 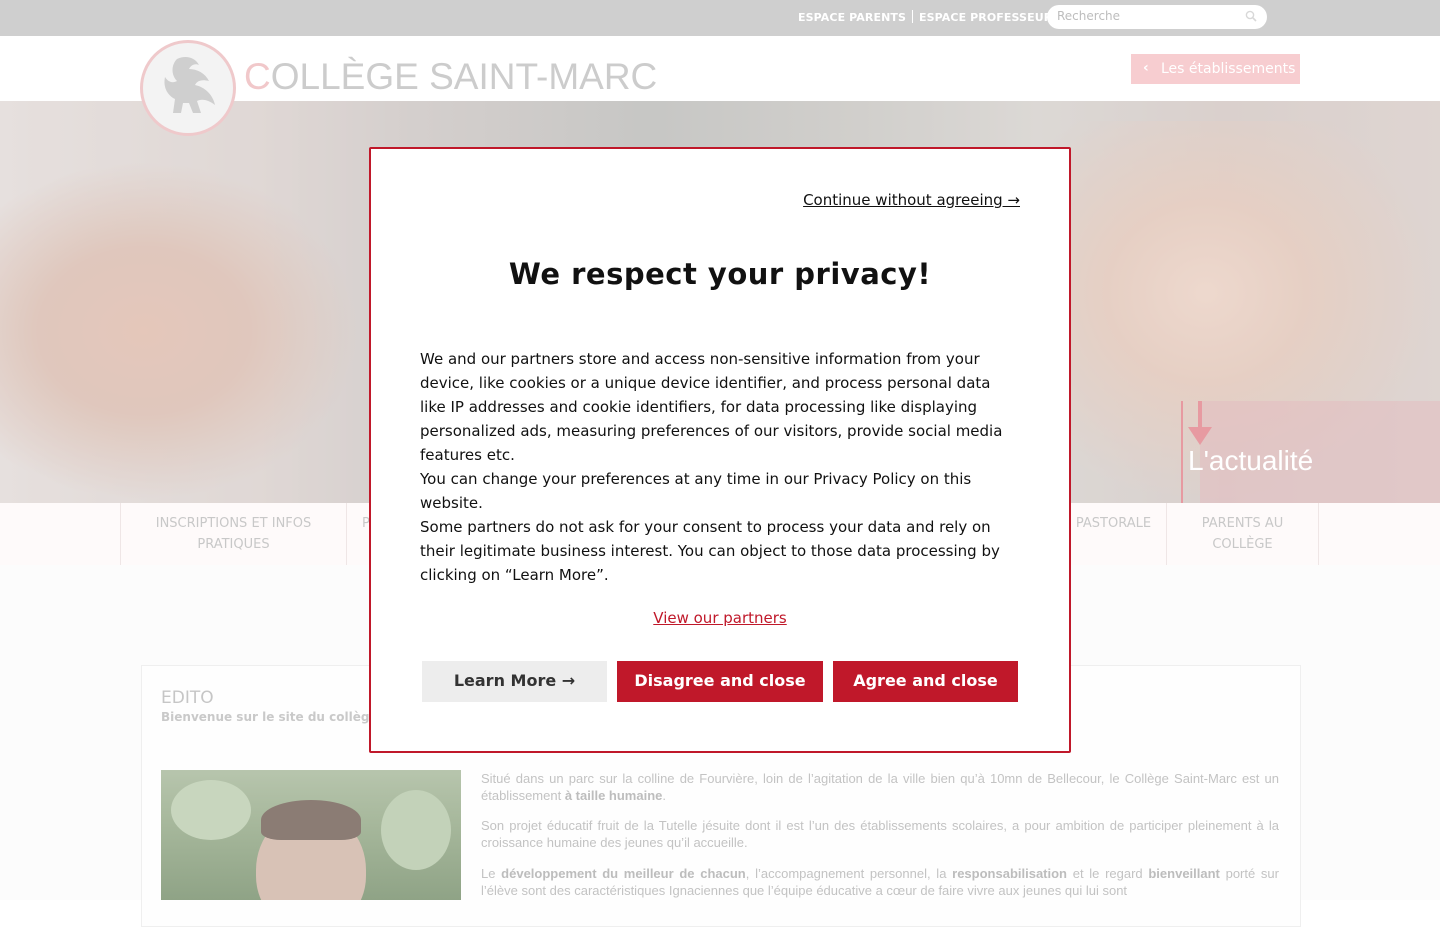 I want to click on edito-subtitle: Bienvenue sur le site du collège, so click(x=269, y=717).